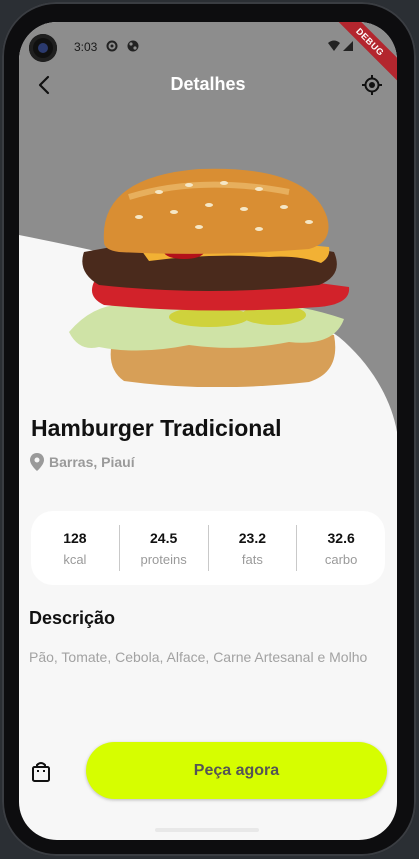  What do you see at coordinates (75, 559) in the screenshot?
I see `stat-label: kcal` at bounding box center [75, 559].